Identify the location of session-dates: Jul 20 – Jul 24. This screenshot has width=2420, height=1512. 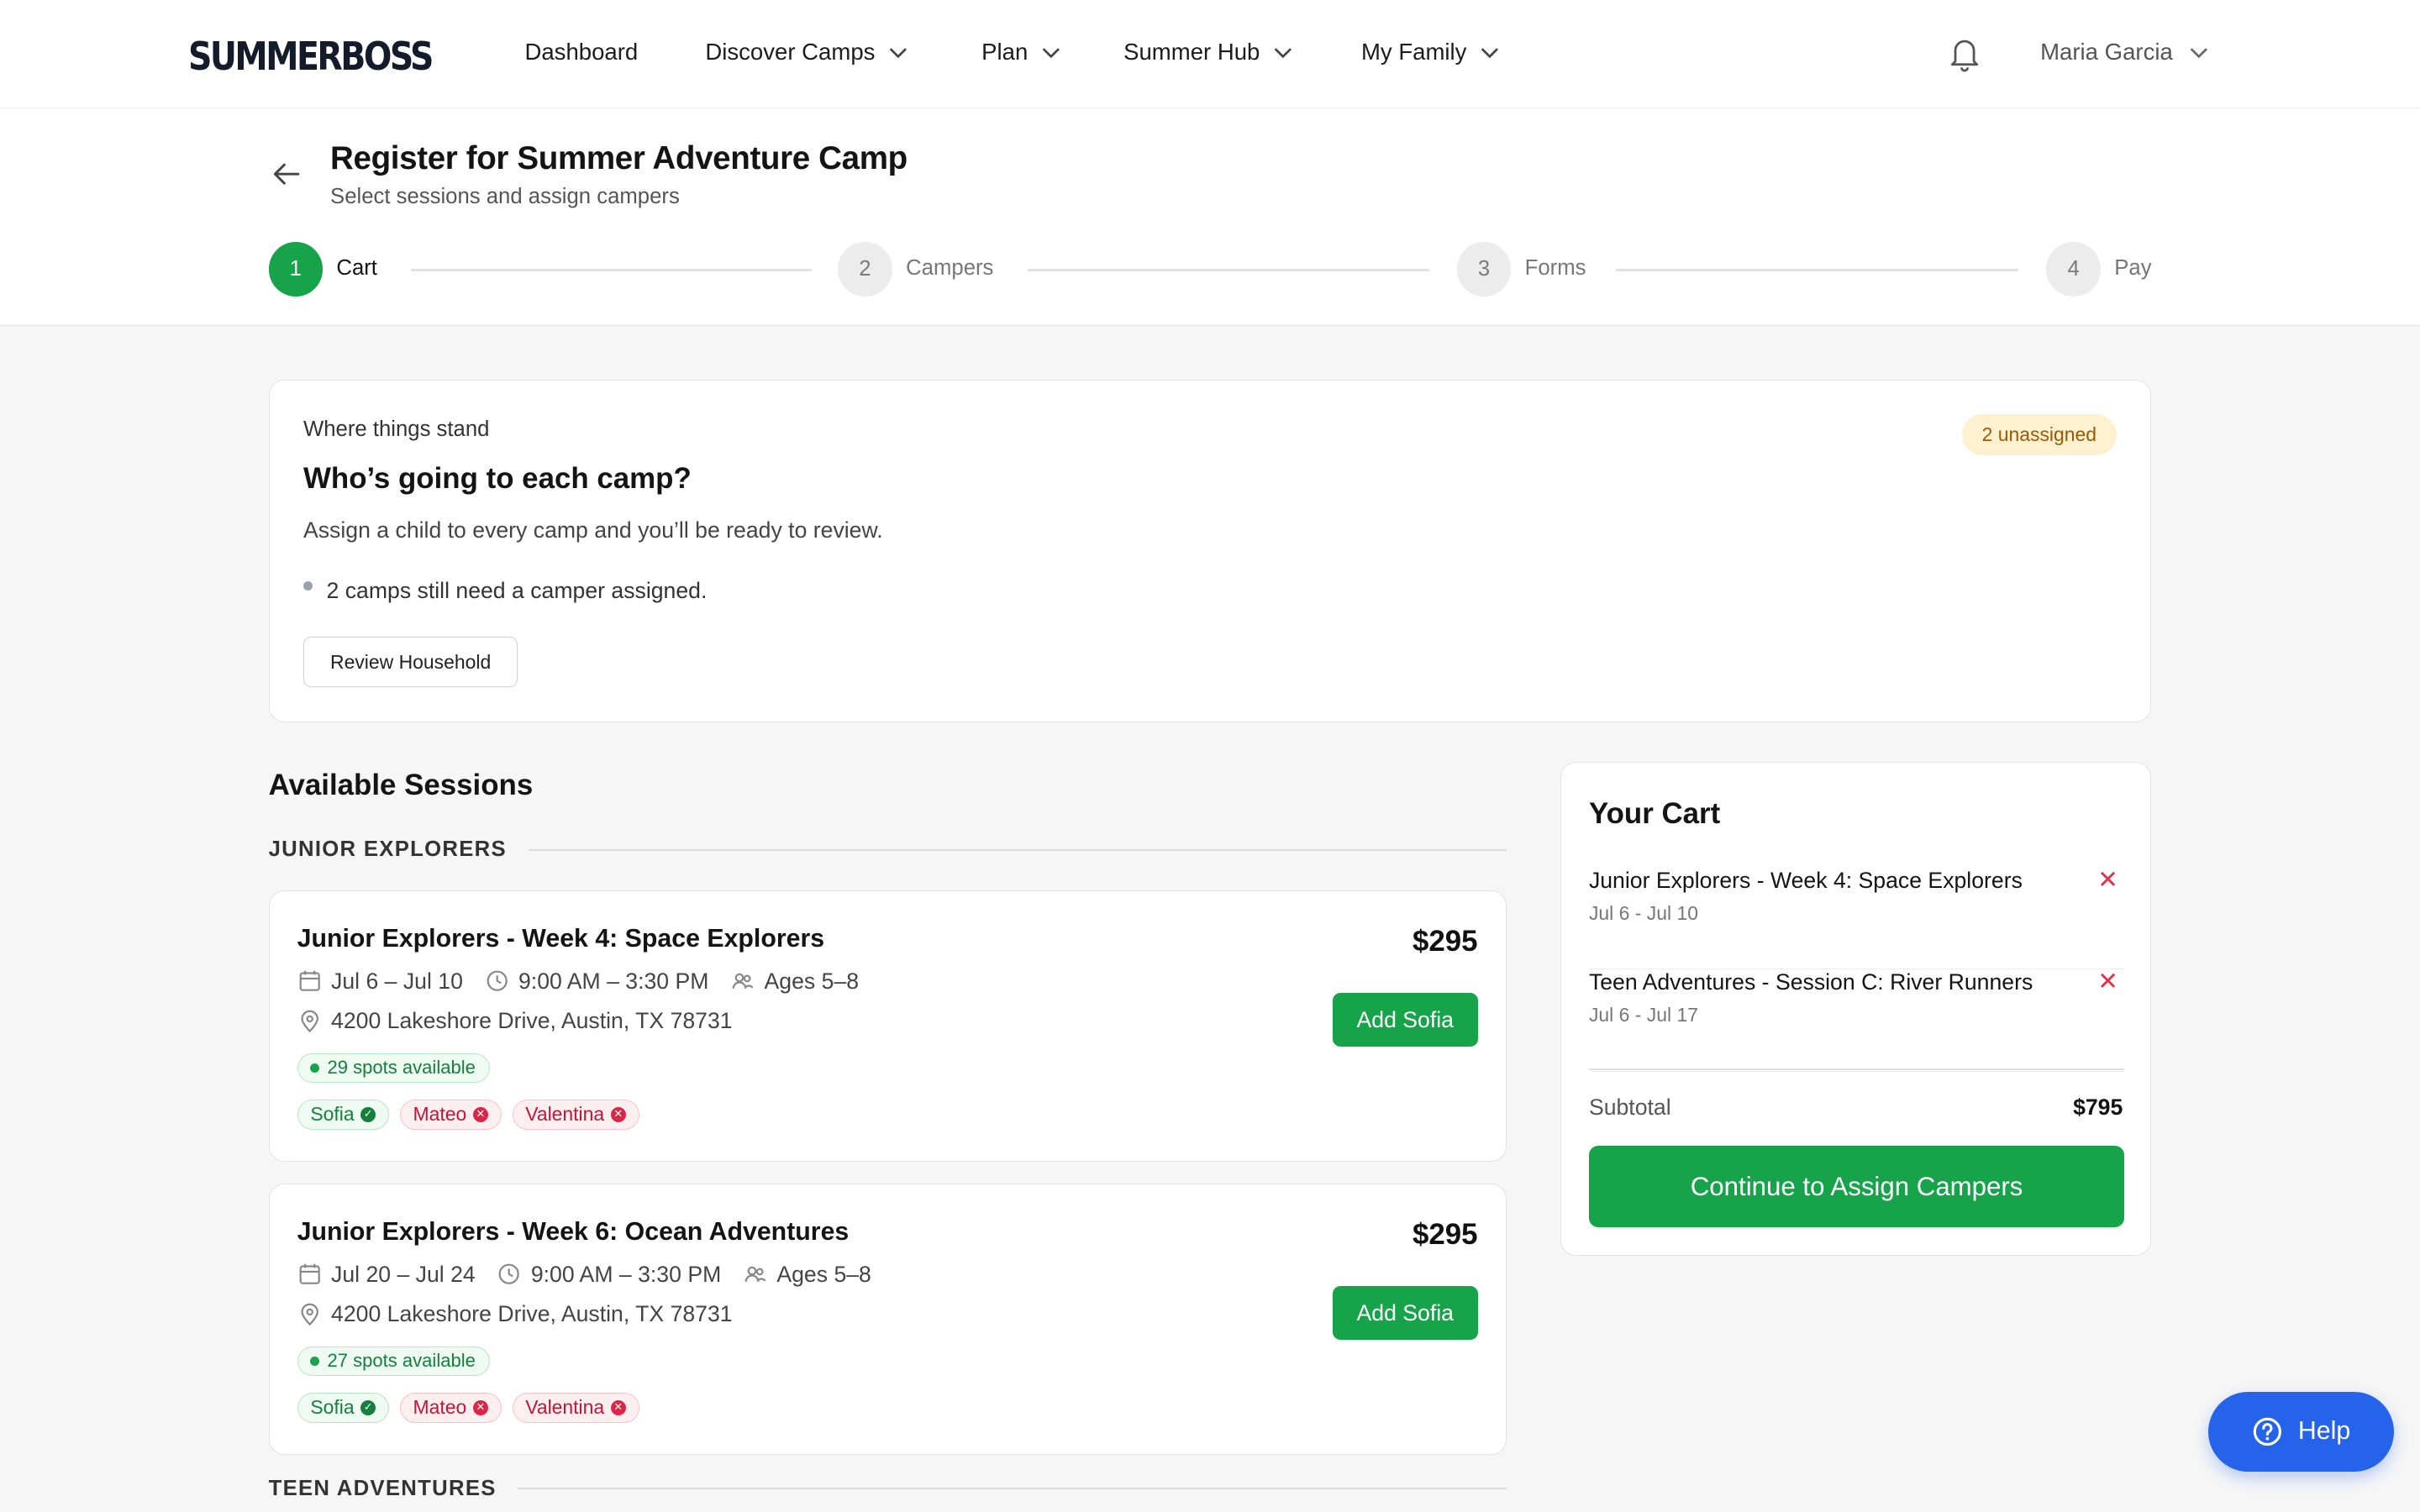
(386, 1275).